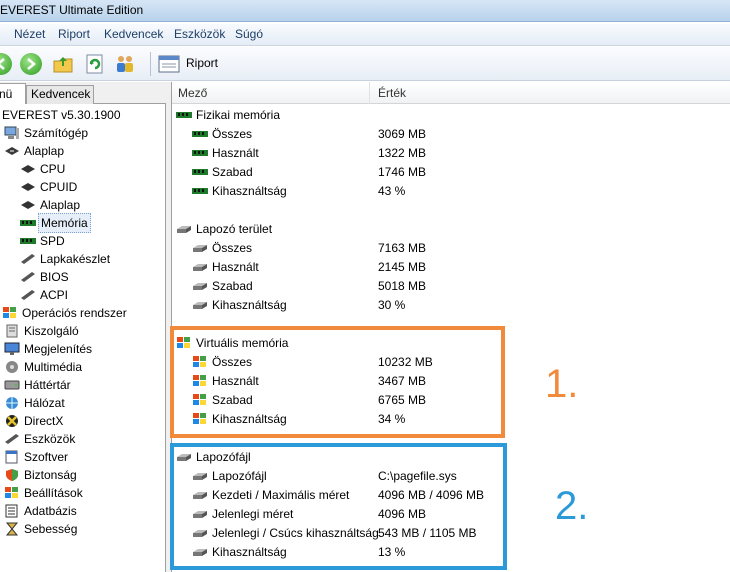  I want to click on tree-network-label: Hálózat, so click(44, 403).